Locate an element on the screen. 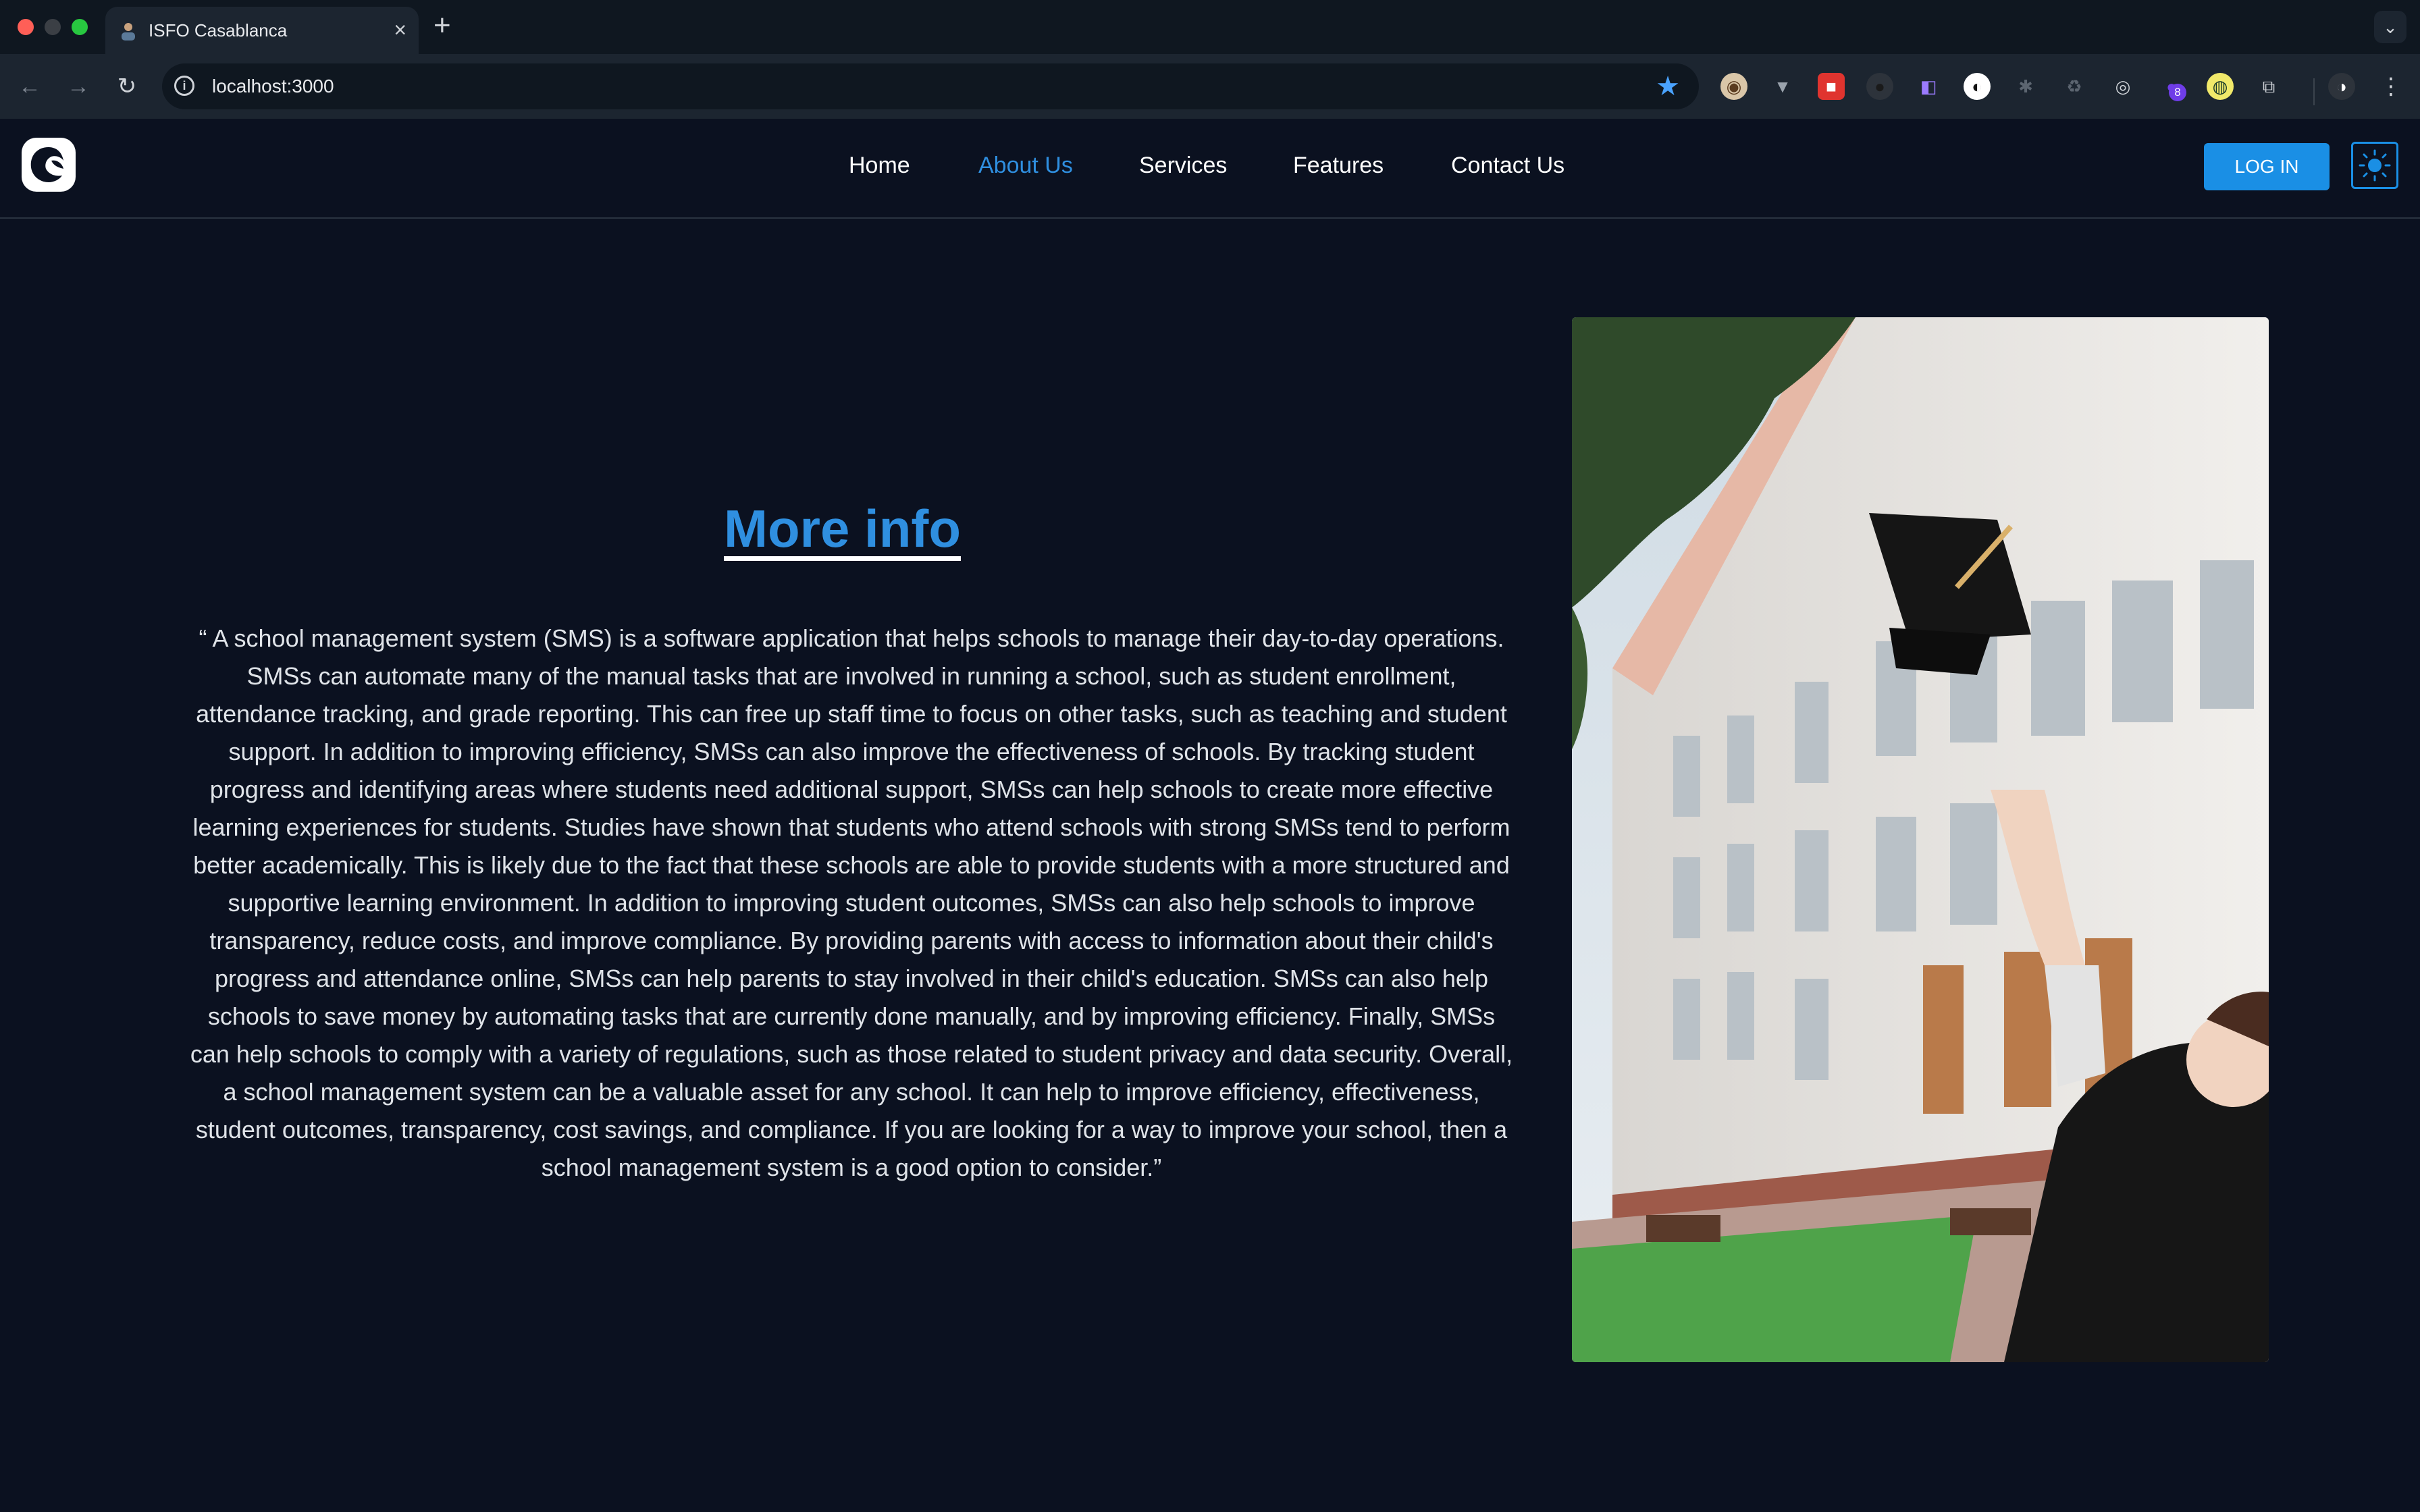 This screenshot has height=1512, width=2420. sun-icon is located at coordinates (2375, 165).